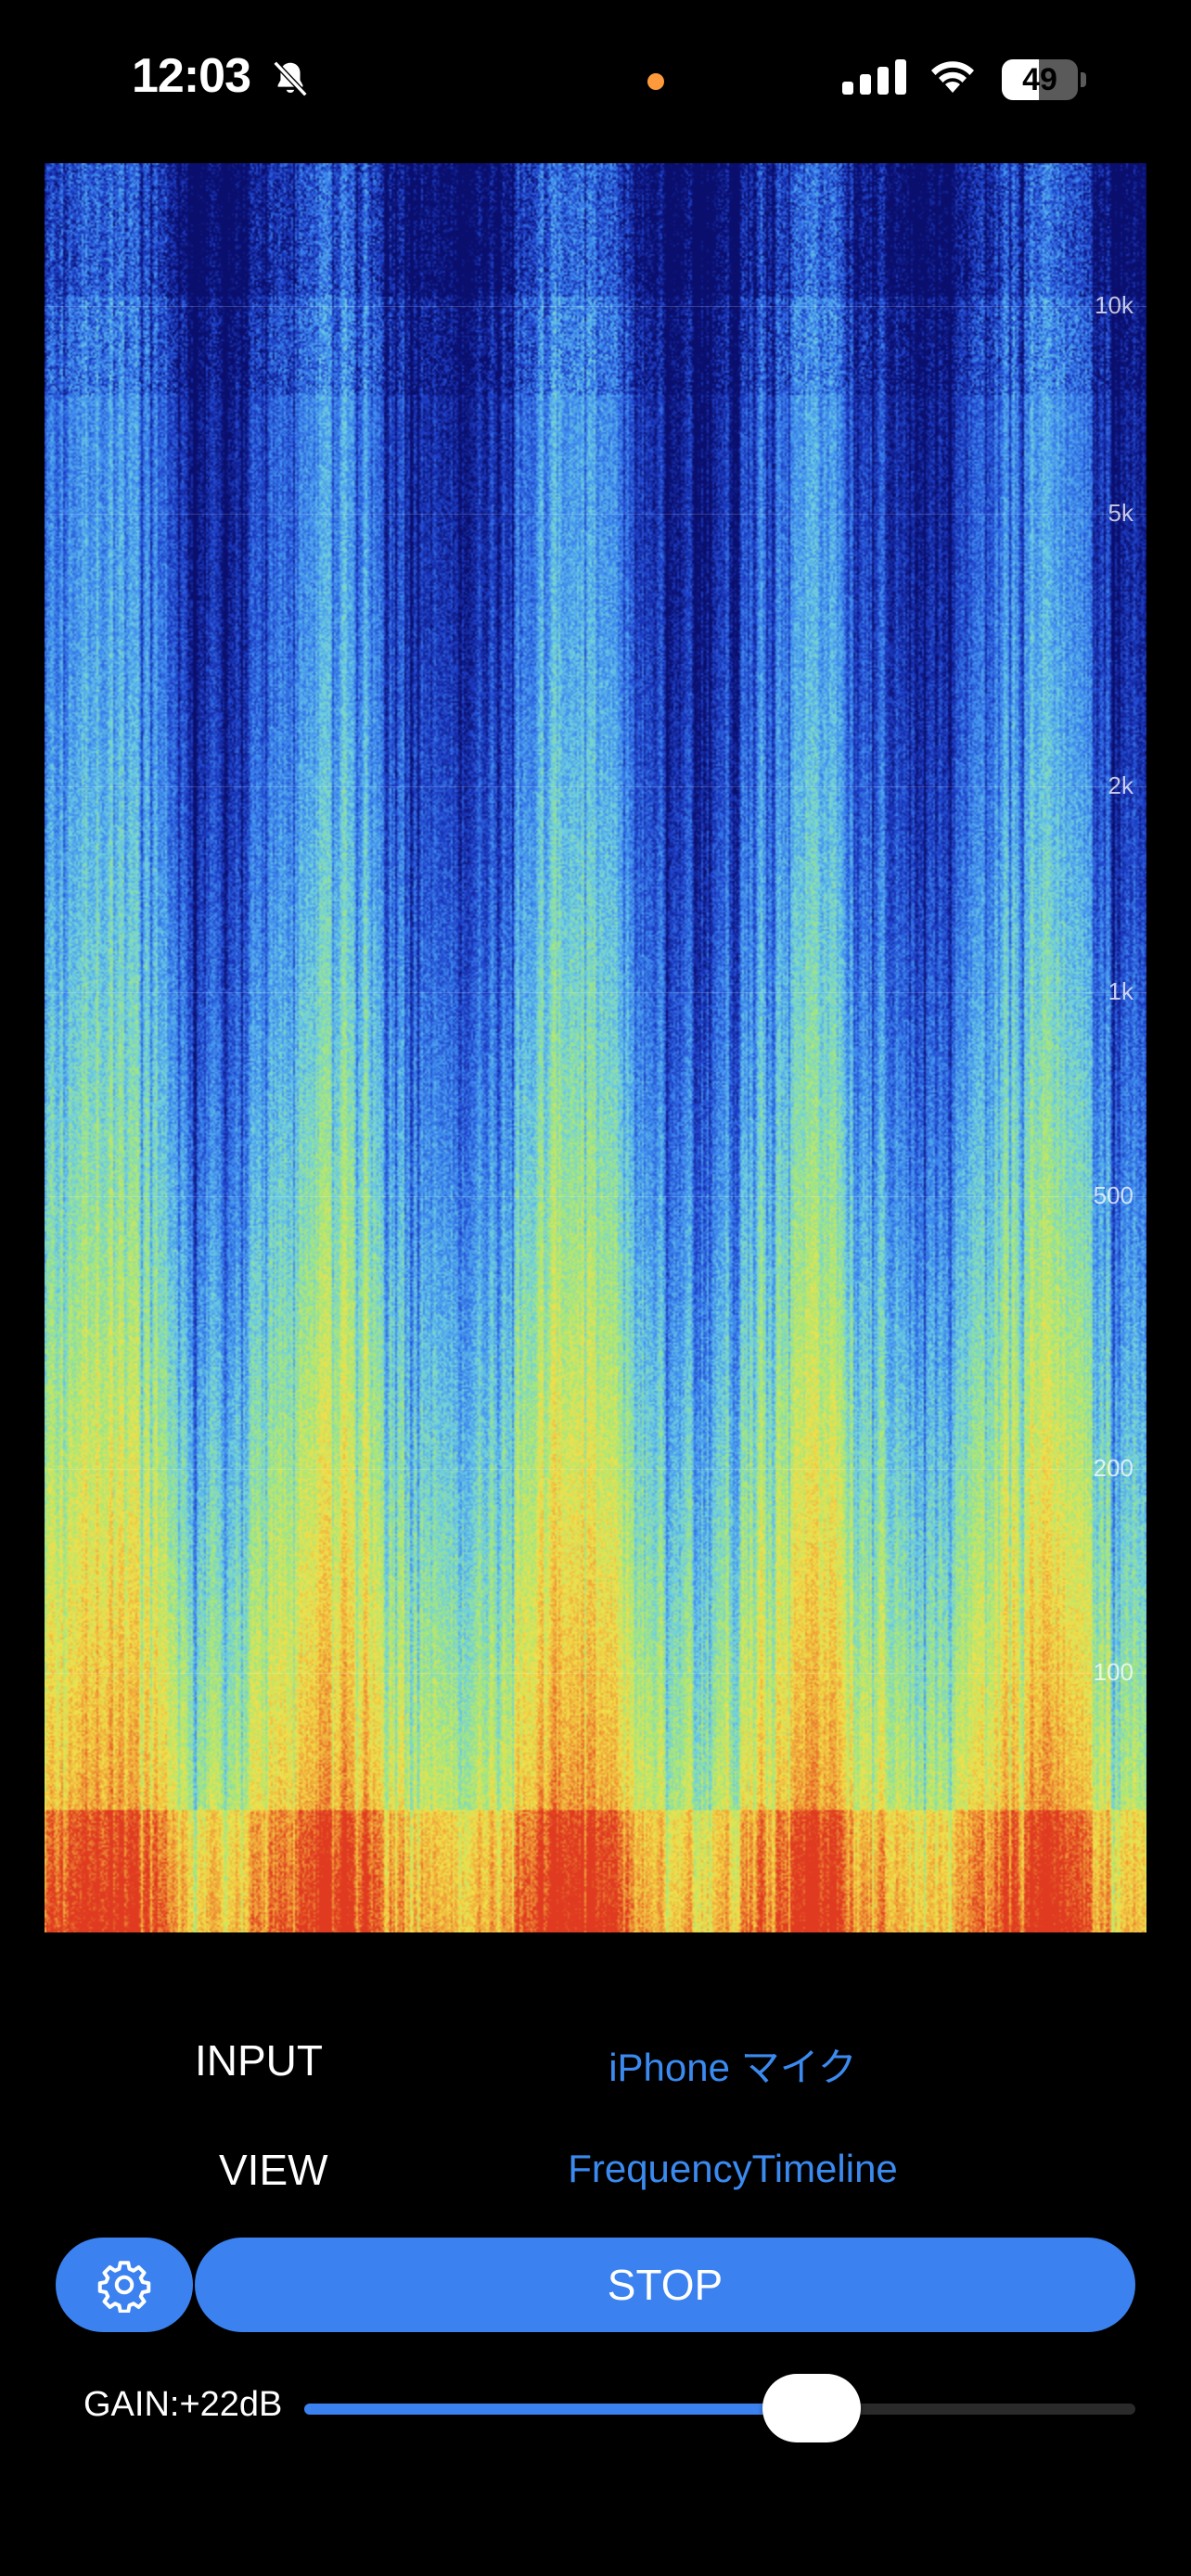 The image size is (1191, 2576). Describe the element at coordinates (1114, 305) in the screenshot. I see `frequency-label: 10k` at that location.